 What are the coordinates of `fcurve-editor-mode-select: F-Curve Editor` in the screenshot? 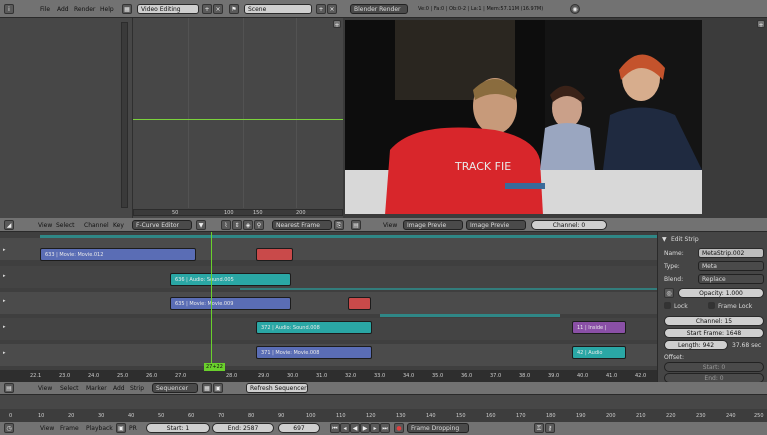 It's located at (162, 225).